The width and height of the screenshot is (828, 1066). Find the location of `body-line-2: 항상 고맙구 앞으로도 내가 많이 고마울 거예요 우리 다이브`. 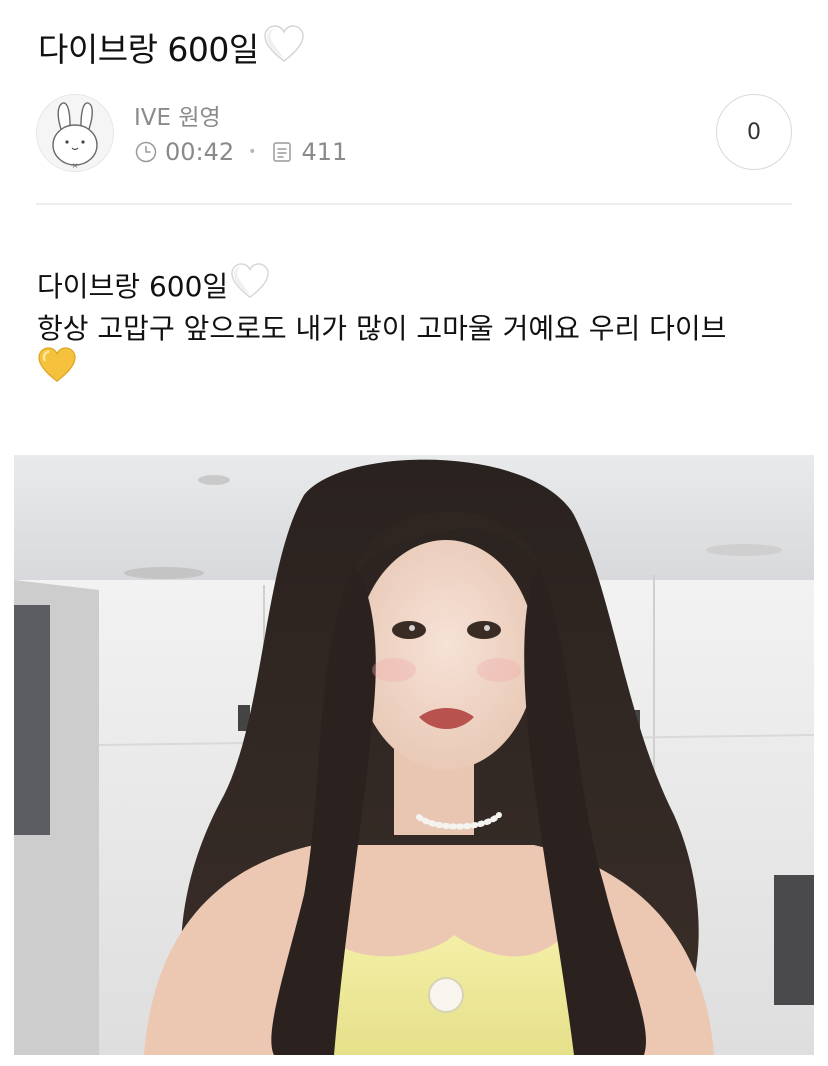

body-line-2: 항상 고맙구 앞으로도 내가 많이 고마울 거예요 우리 다이브 is located at coordinates (417, 329).